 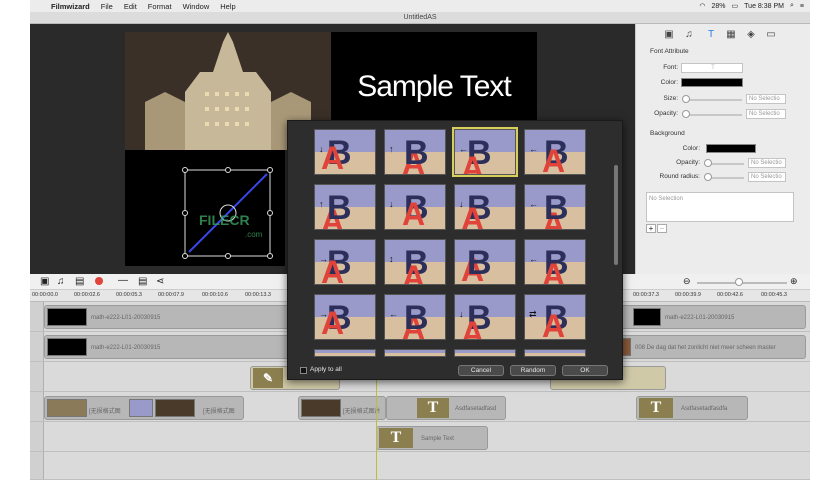 I want to click on menu-edit: Edit, so click(x=130, y=6).